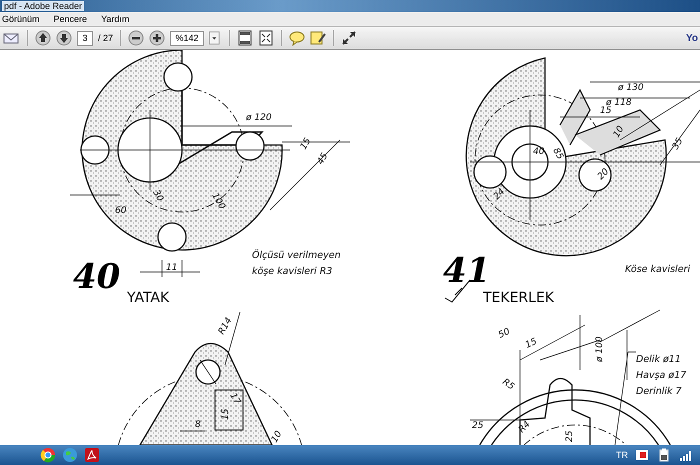  Describe the element at coordinates (106, 38) in the screenshot. I see `page-count: / 27` at that location.